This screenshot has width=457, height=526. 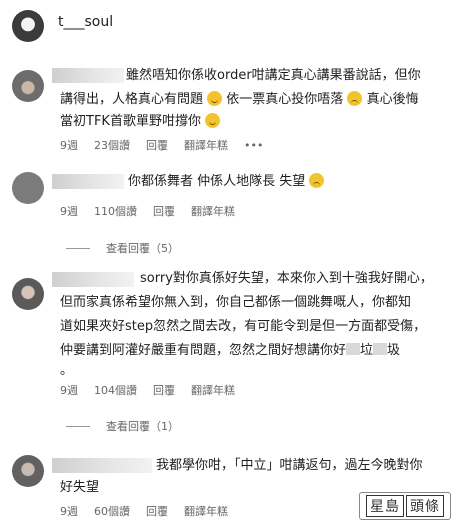 I want to click on likes-count: 110個讚, so click(x=115, y=211).